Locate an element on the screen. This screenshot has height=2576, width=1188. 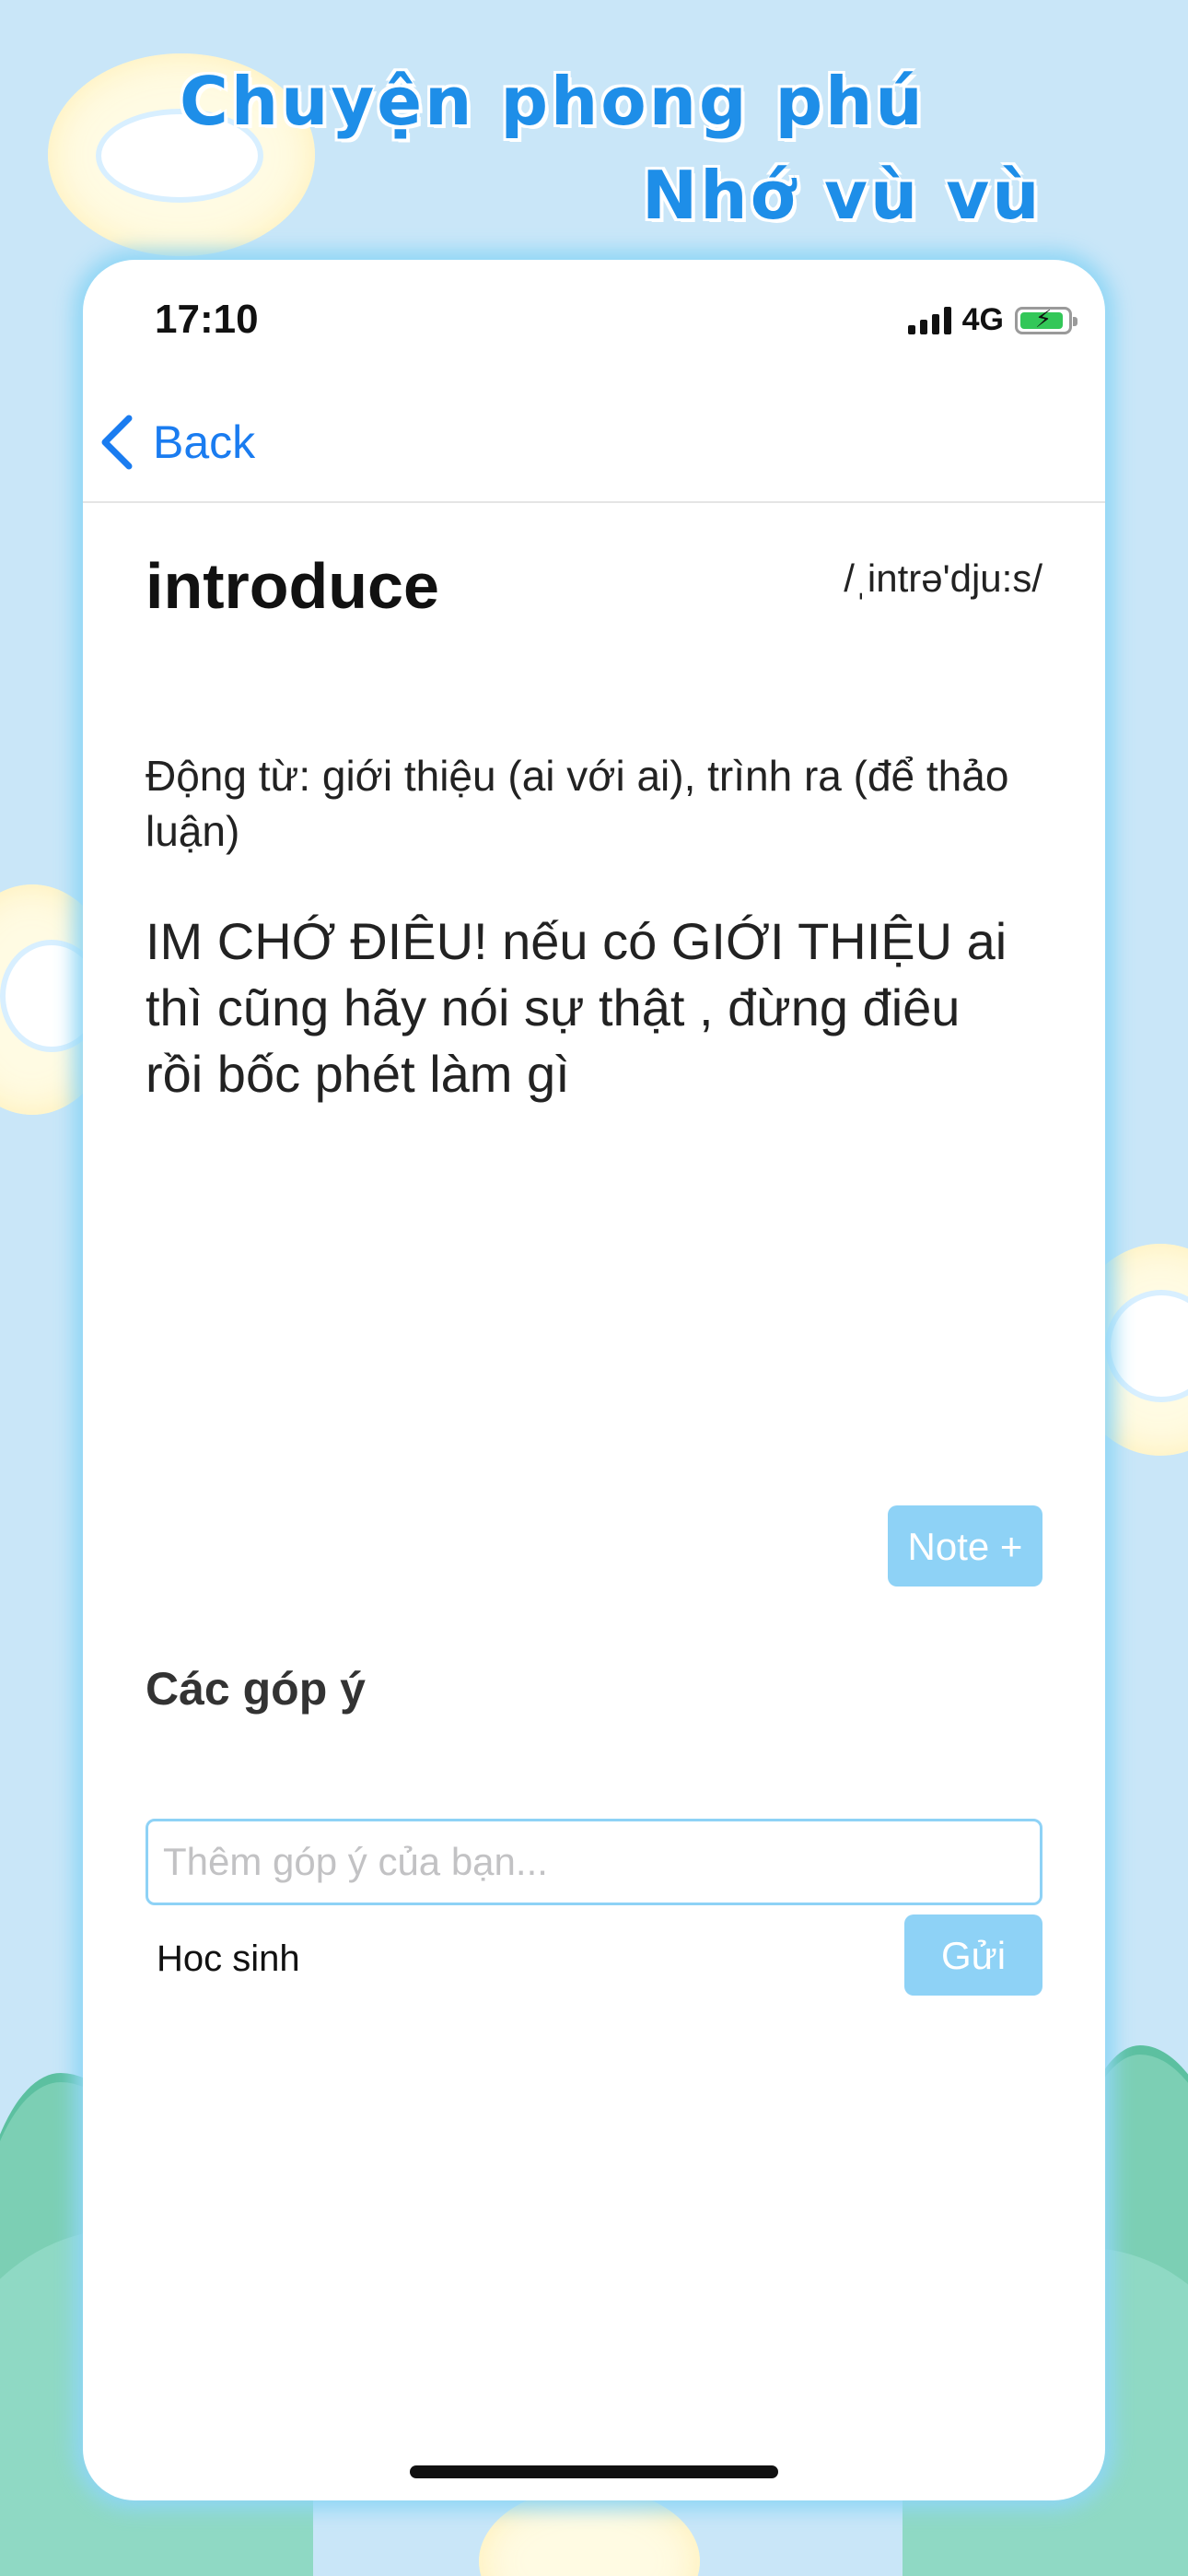
cellular-signal-icon is located at coordinates (929, 320).